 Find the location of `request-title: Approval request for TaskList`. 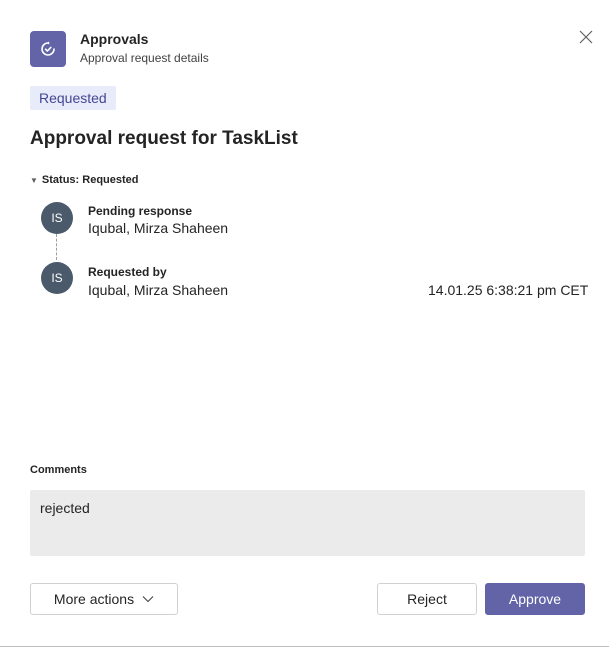

request-title: Approval request for TaskList is located at coordinates (164, 138).